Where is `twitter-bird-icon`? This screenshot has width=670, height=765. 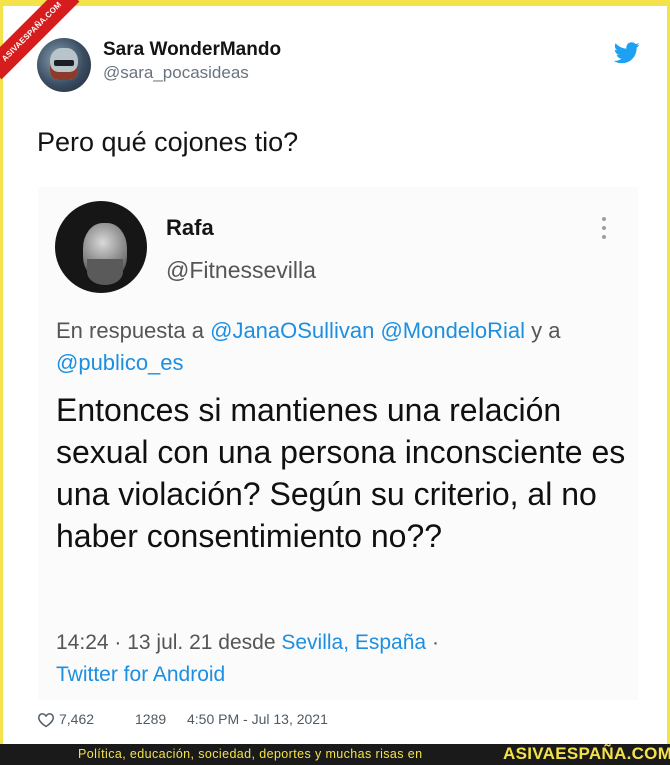
twitter-bird-icon is located at coordinates (627, 53).